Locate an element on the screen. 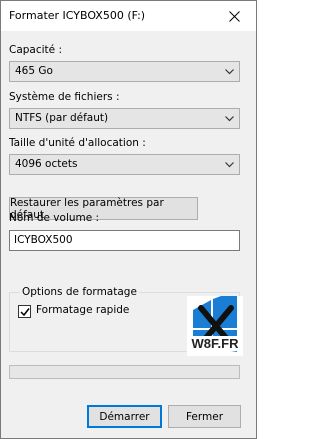 The width and height of the screenshot is (320, 439). close-dialog-button: Fermer is located at coordinates (204, 416).